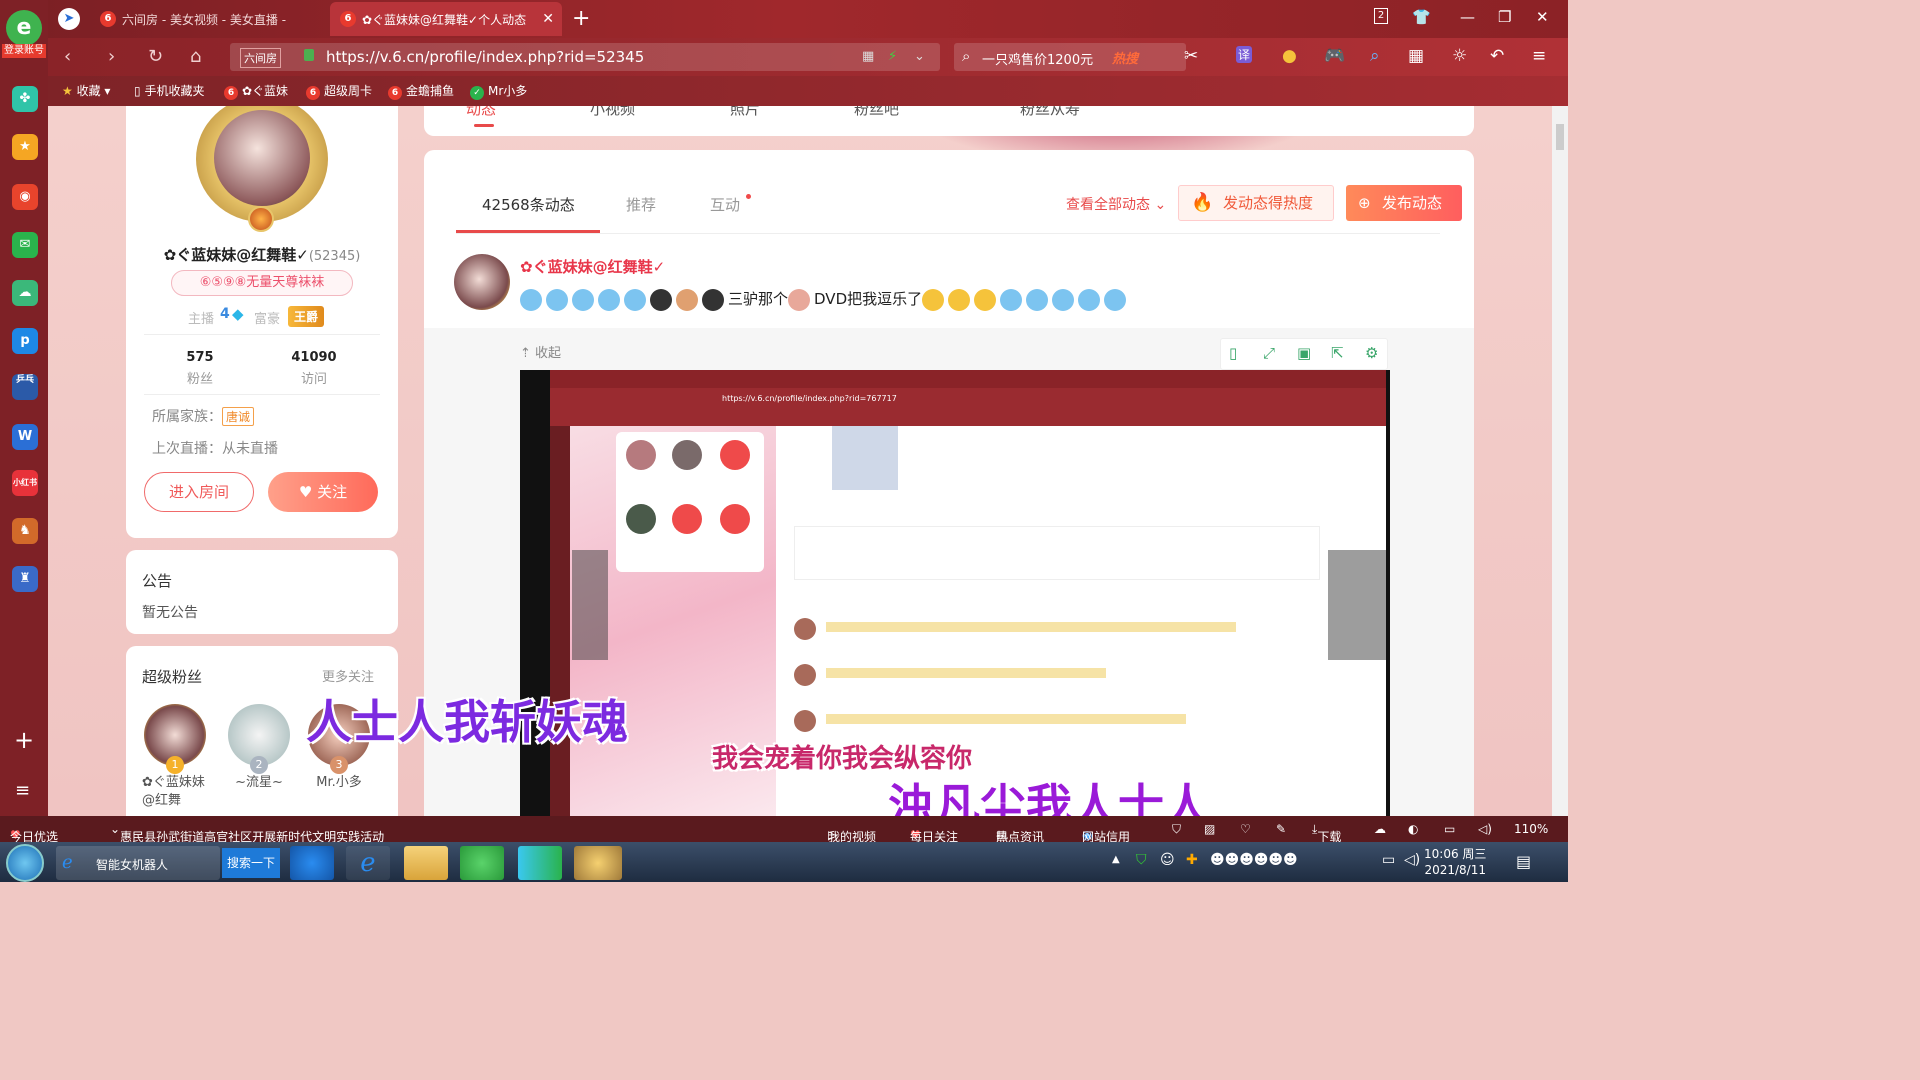  Describe the element at coordinates (25, 245) in the screenshot. I see `mail-icon: ✉` at that location.